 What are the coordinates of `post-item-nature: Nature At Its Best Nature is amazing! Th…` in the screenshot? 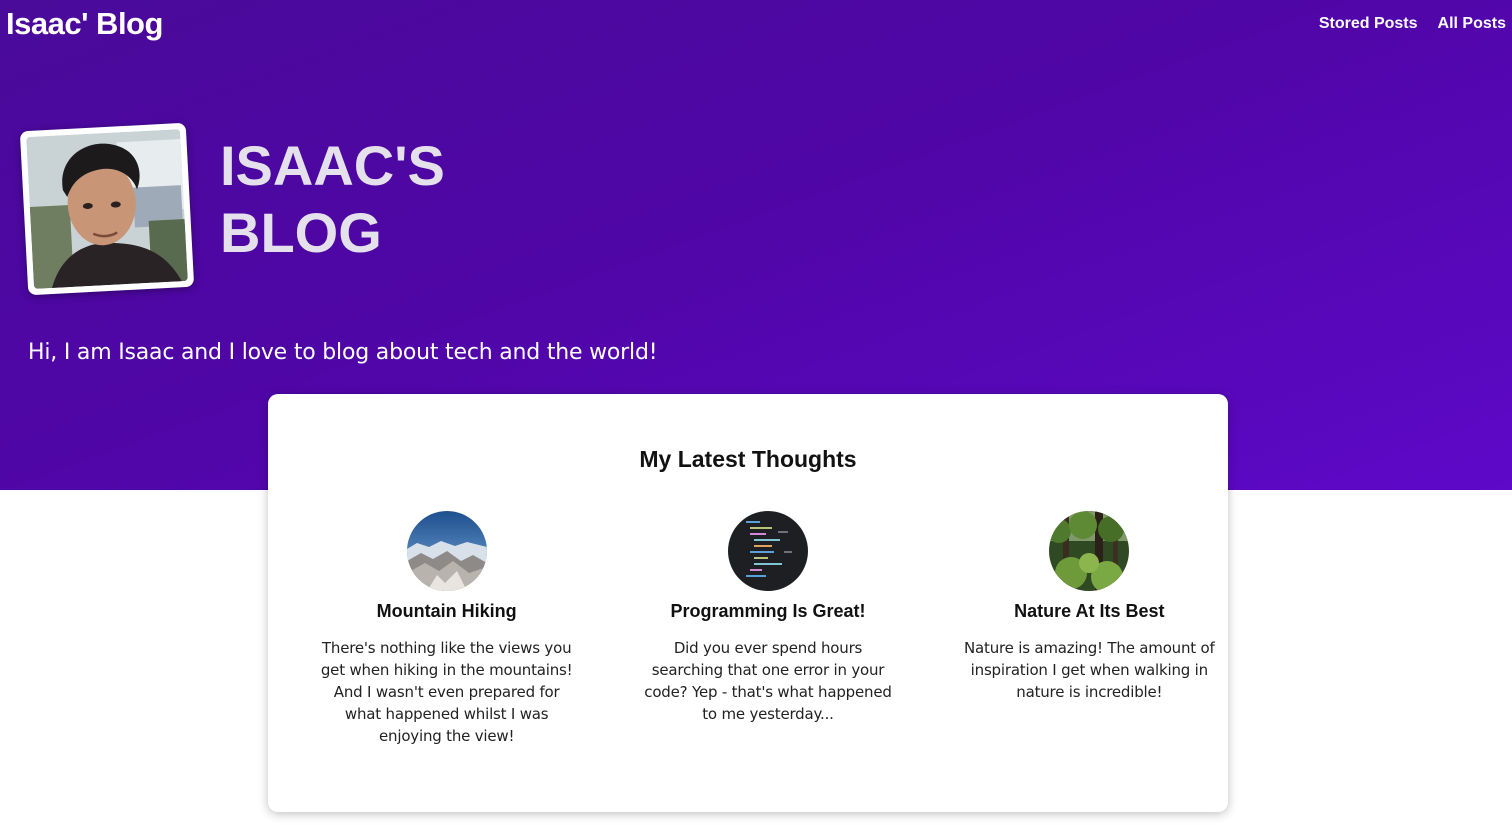 It's located at (1089, 629).